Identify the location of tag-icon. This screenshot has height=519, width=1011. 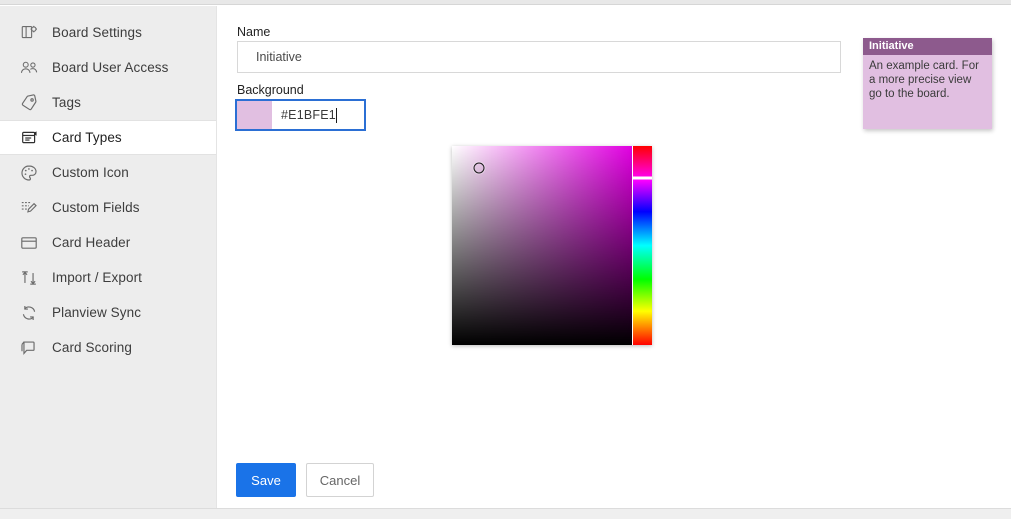
(29, 103).